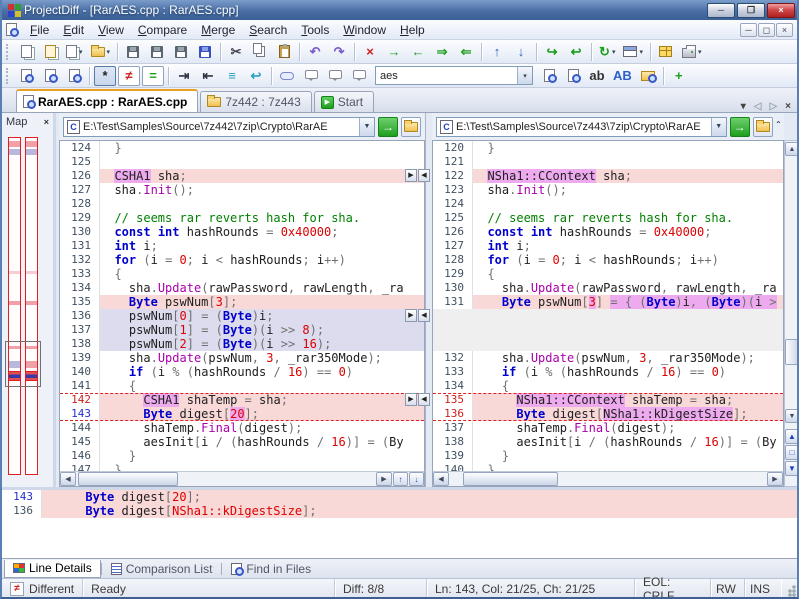  I want to click on map-overview-left, so click(14, 306).